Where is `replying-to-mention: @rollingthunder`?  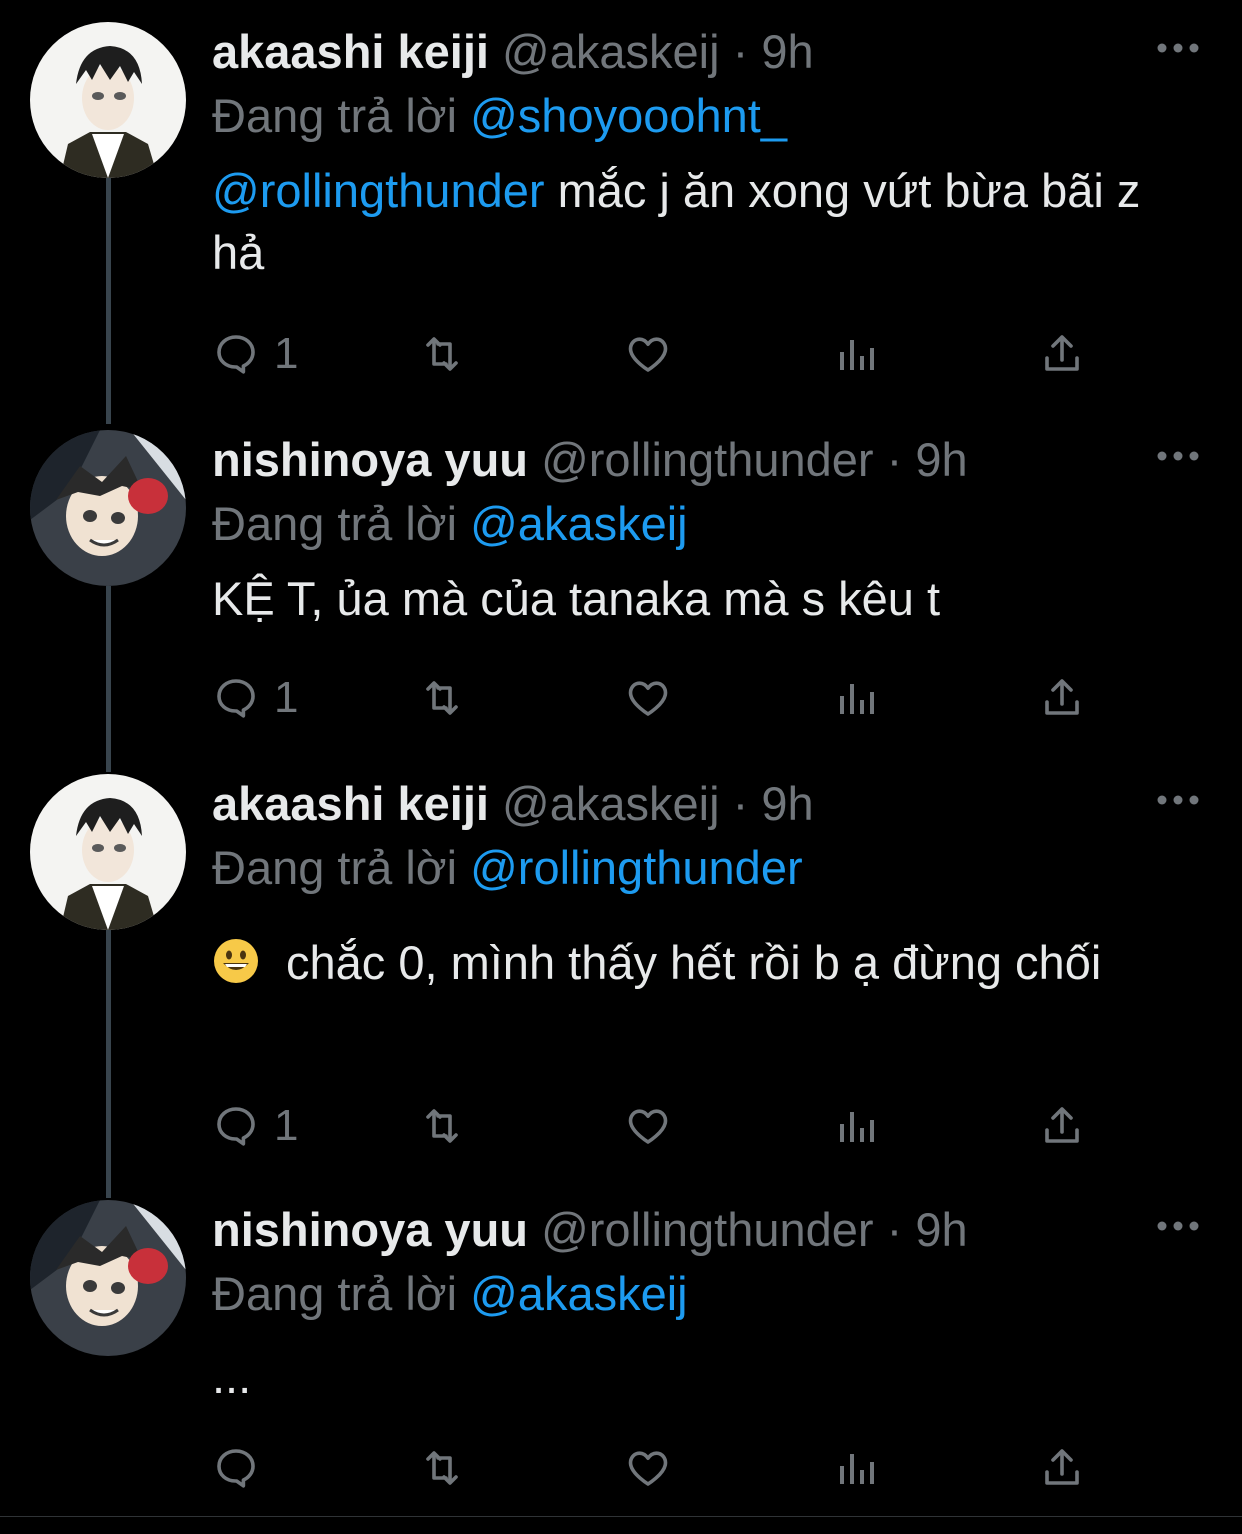 replying-to-mention: @rollingthunder is located at coordinates (636, 867).